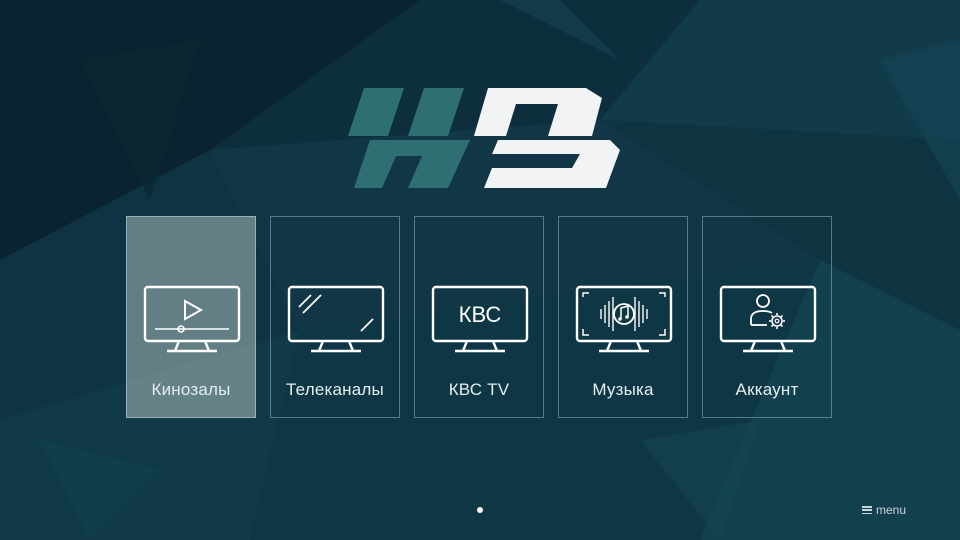 The image size is (960, 540). I want to click on menu-label: menu, so click(891, 510).